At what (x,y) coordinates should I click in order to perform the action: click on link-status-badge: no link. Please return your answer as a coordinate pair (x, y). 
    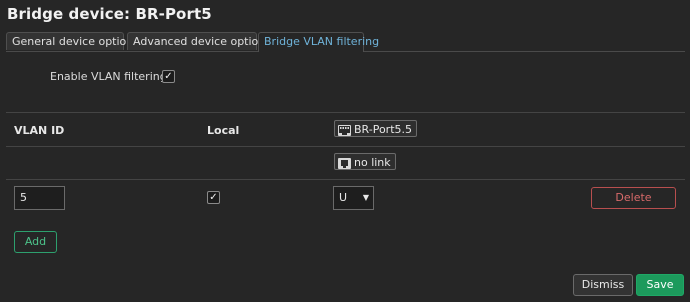
    Looking at the image, I should click on (365, 161).